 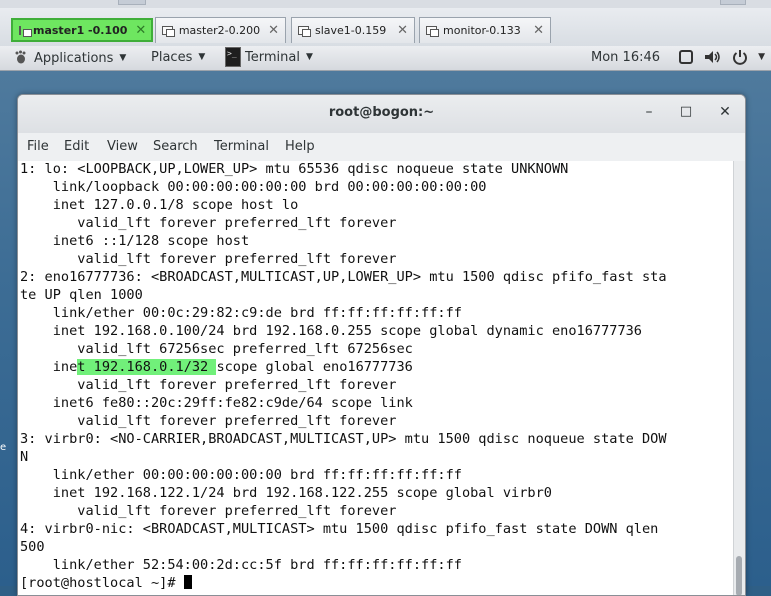 I want to click on power-icon, so click(x=740, y=57).